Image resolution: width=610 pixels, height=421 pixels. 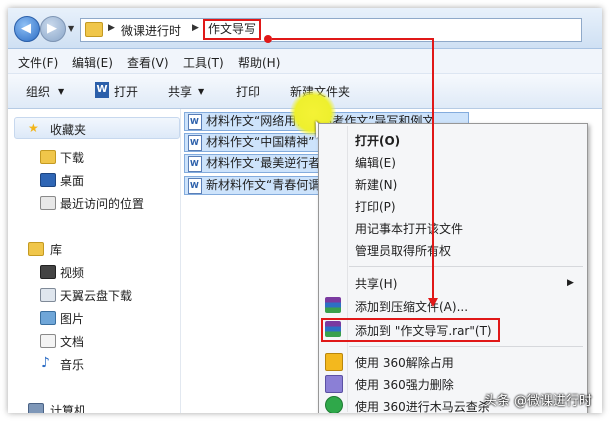 What do you see at coordinates (433, 302) in the screenshot?
I see `annotation-arrow-icon` at bounding box center [433, 302].